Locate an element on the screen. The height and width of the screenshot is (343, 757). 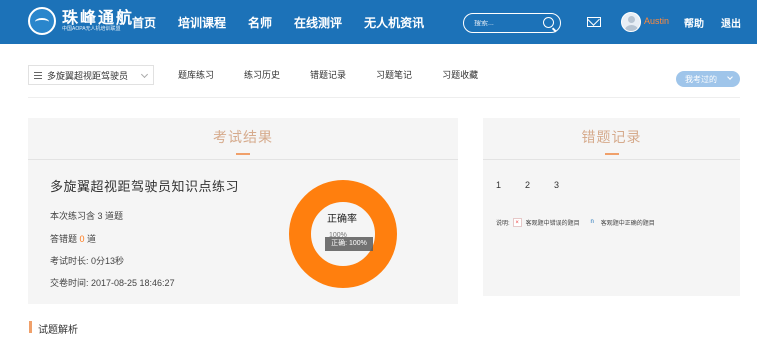
question-number: 2 is located at coordinates (527, 185).